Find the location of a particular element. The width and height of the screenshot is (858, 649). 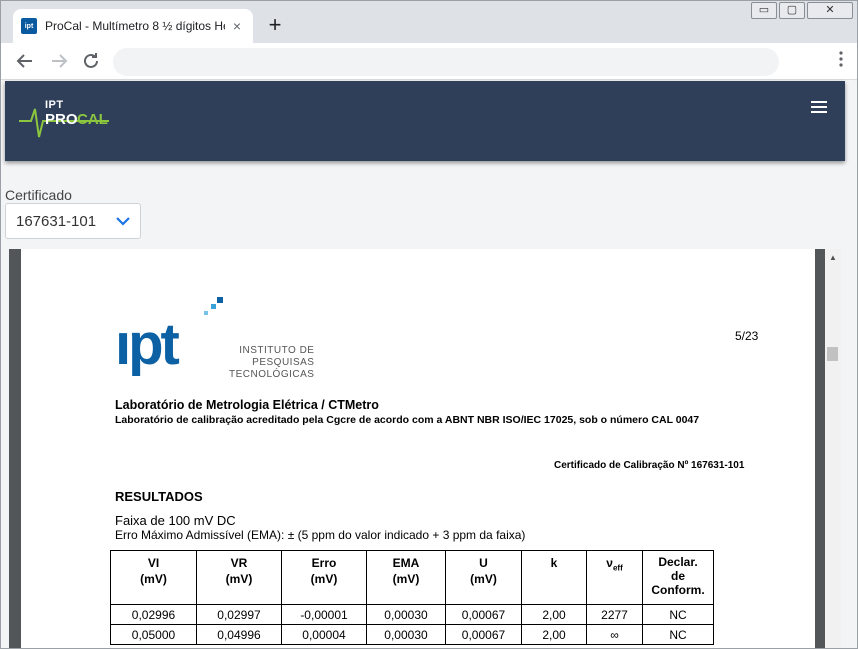

range-text: Faixa de 100 mV DC is located at coordinates (175, 520).